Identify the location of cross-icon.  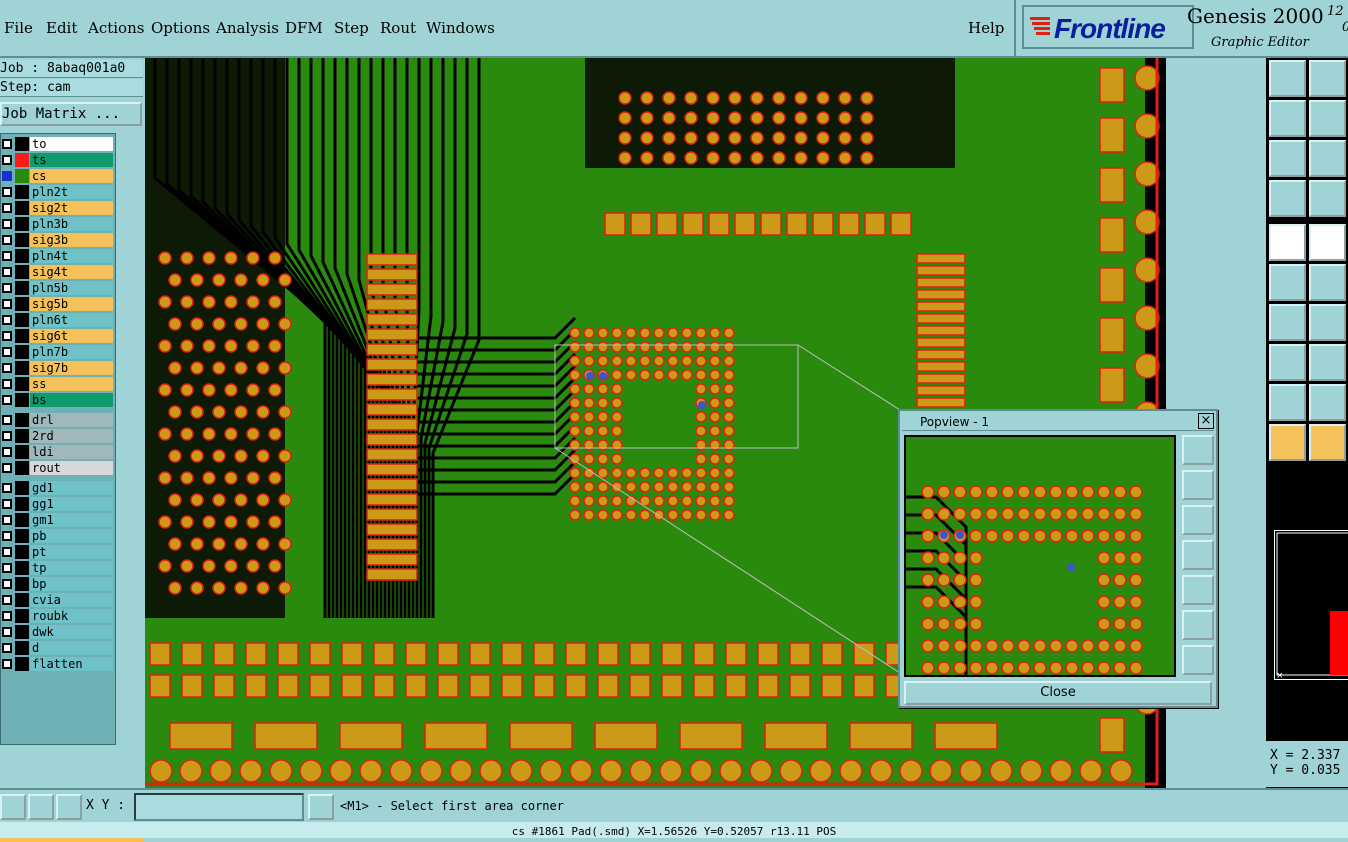
(1327, 282).